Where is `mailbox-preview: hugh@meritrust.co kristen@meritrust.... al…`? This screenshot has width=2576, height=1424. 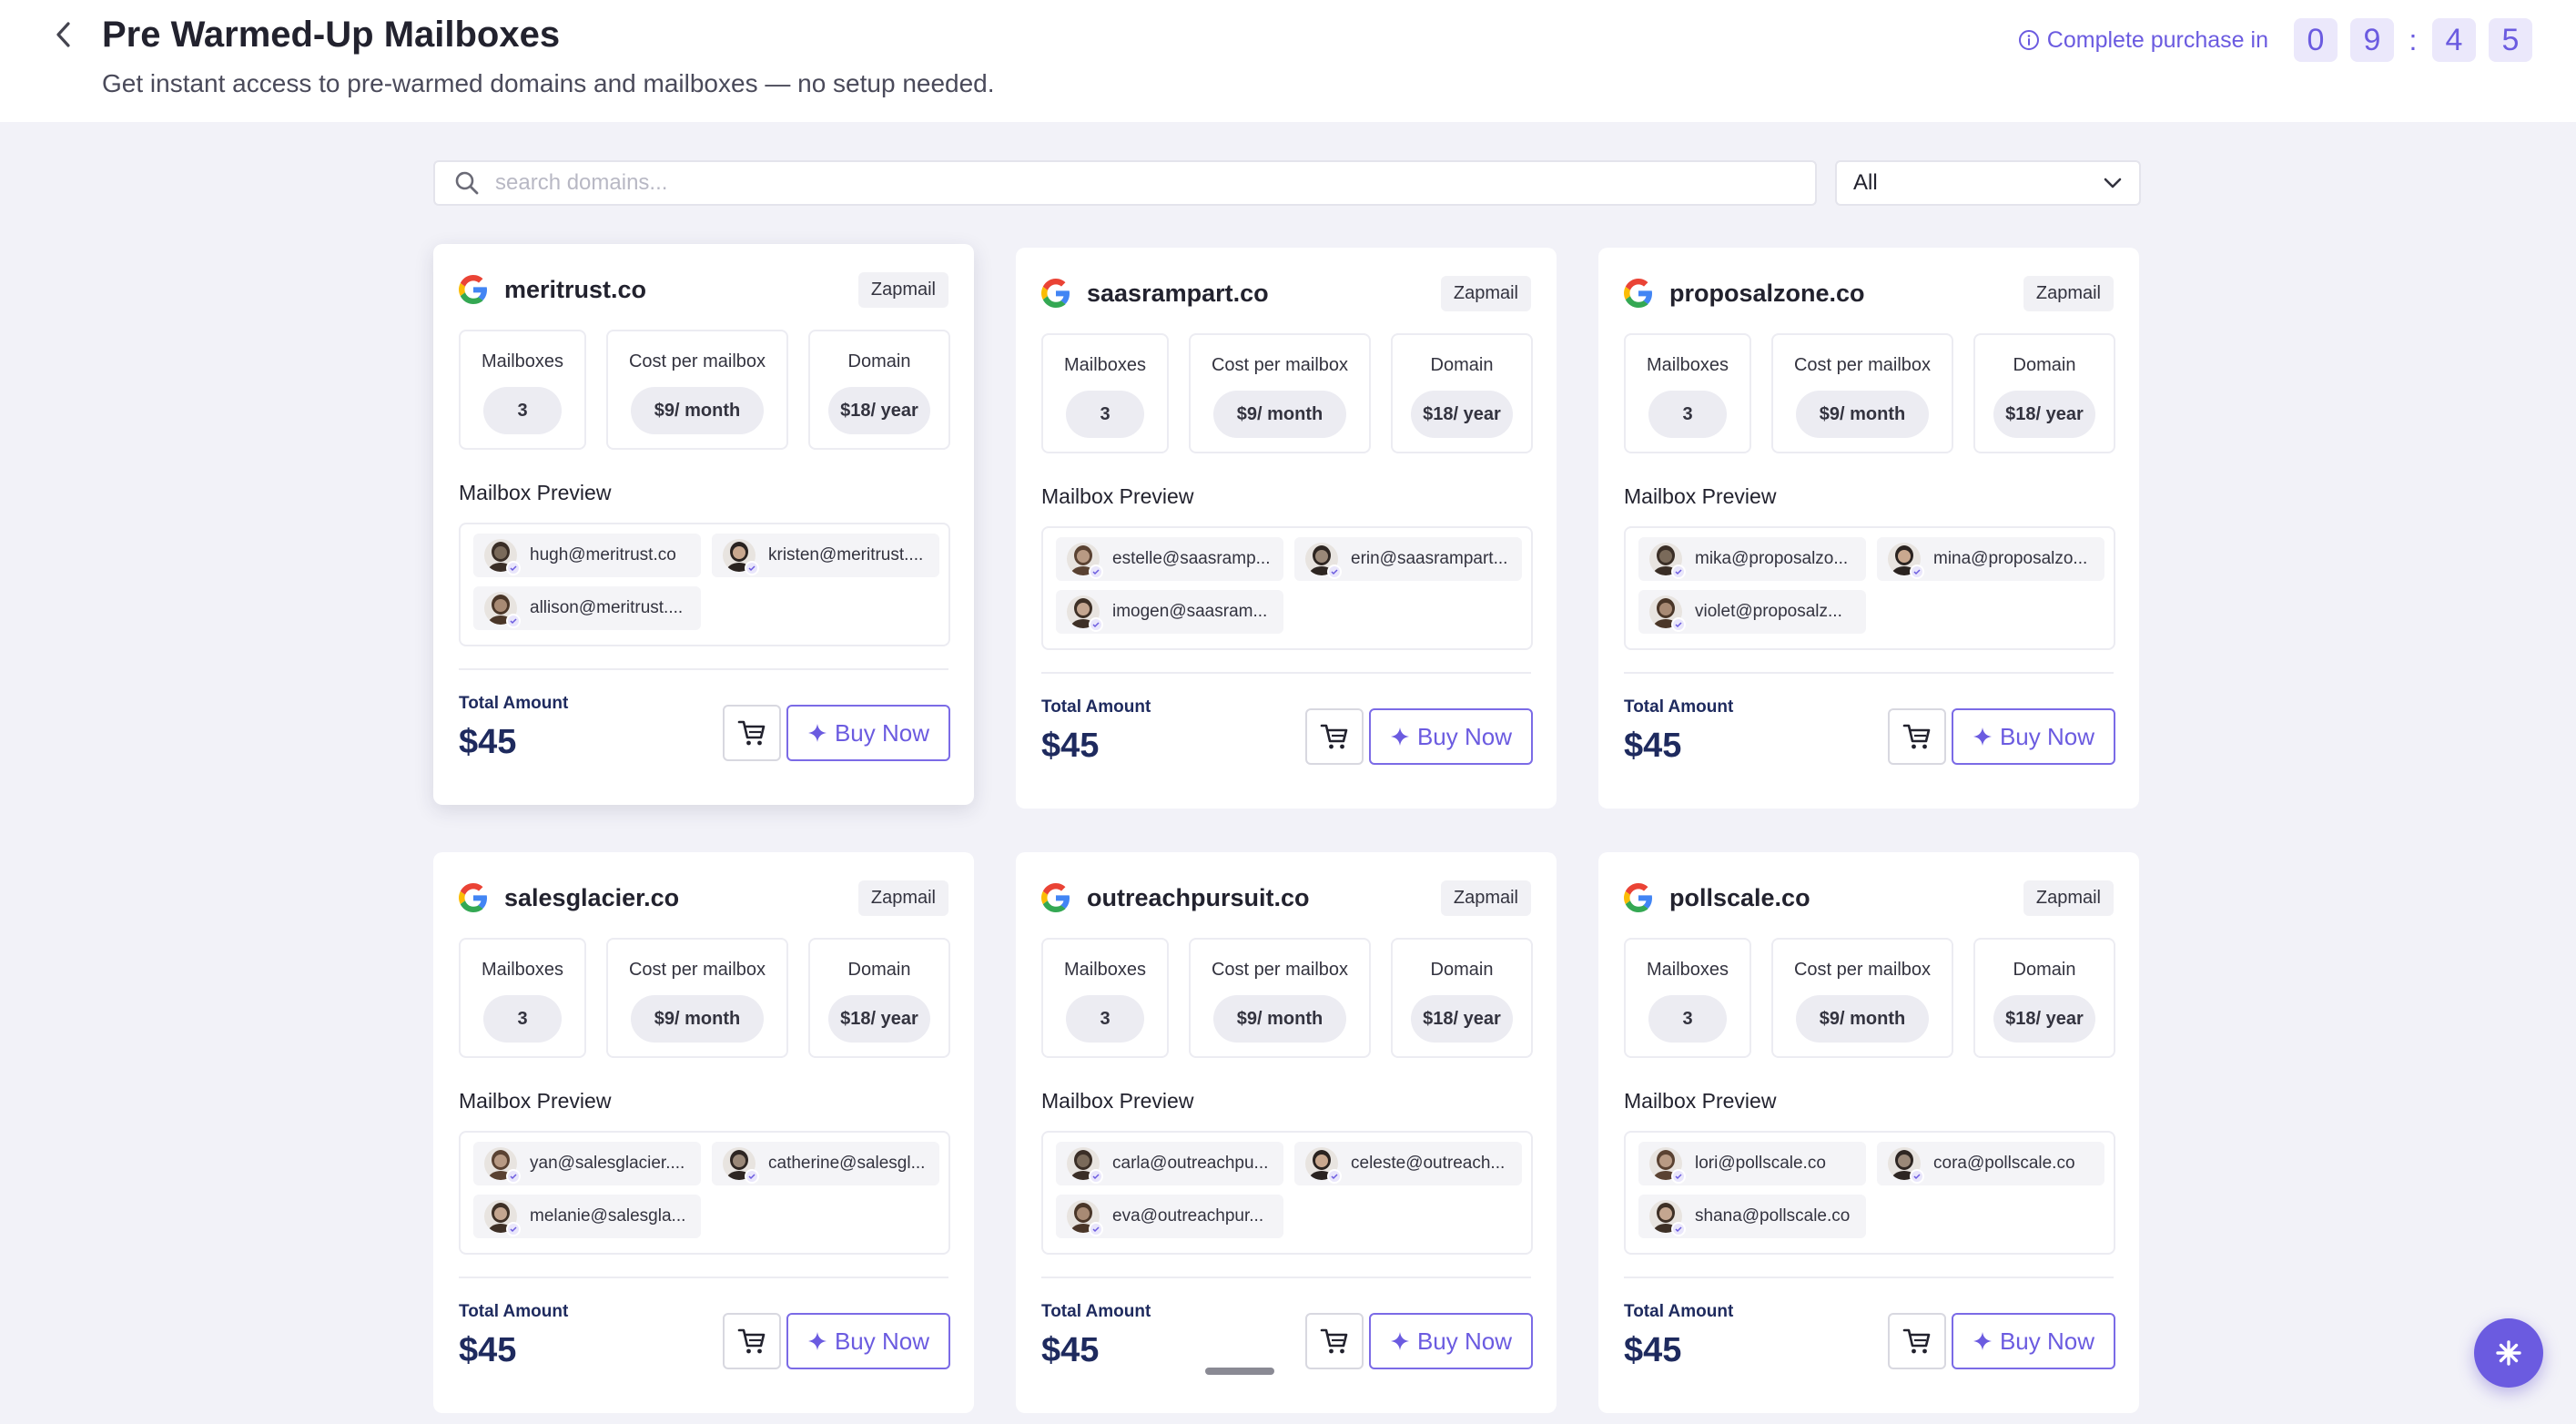
mailbox-preview: hugh@meritrust.co kristen@meritrust.... al… is located at coordinates (704, 584).